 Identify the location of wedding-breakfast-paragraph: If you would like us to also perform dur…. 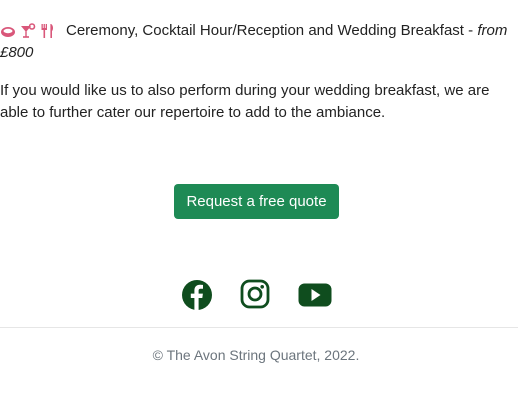
(245, 101).